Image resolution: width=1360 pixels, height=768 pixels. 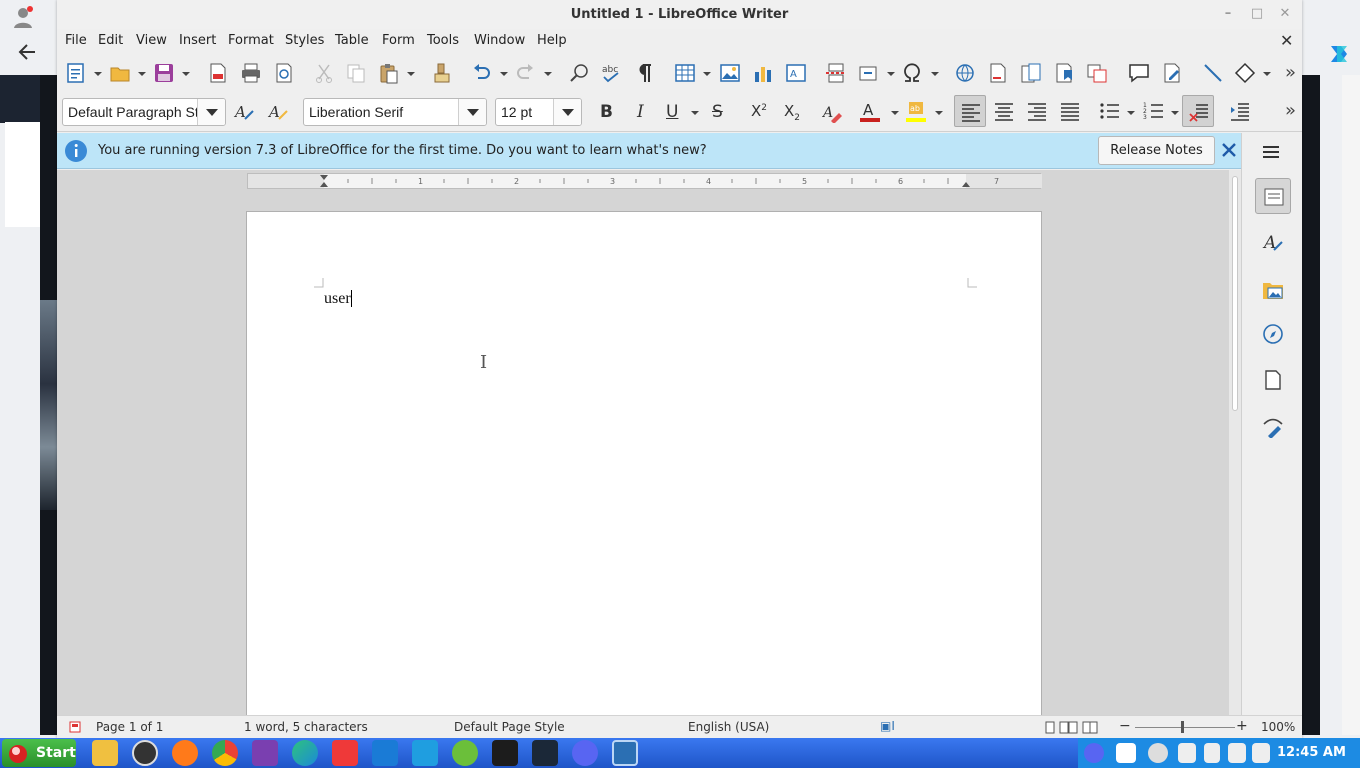 What do you see at coordinates (1273, 427) in the screenshot?
I see `style-inspector-icon` at bounding box center [1273, 427].